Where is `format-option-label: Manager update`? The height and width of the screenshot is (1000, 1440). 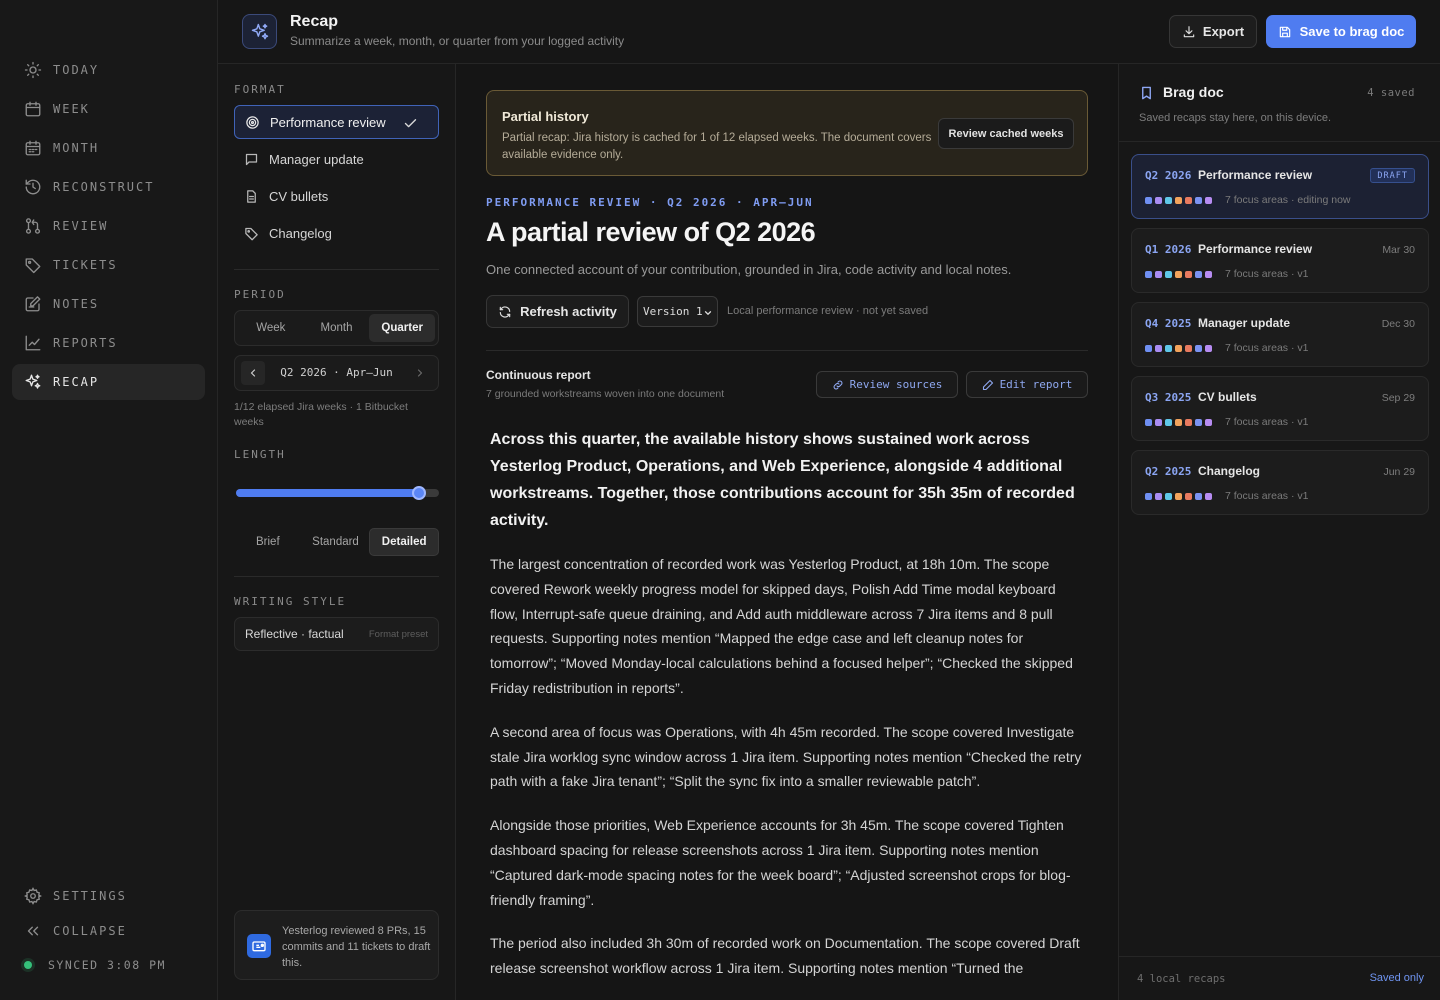
format-option-label: Manager update is located at coordinates (316, 159).